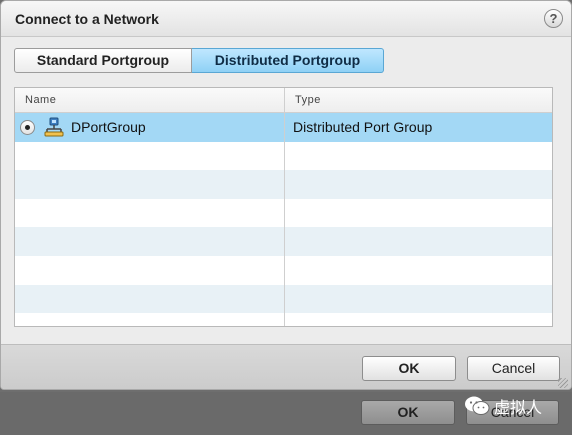 Image resolution: width=572 pixels, height=435 pixels. What do you see at coordinates (286, 366) in the screenshot?
I see `dialog-footer: OK Cancel` at bounding box center [286, 366].